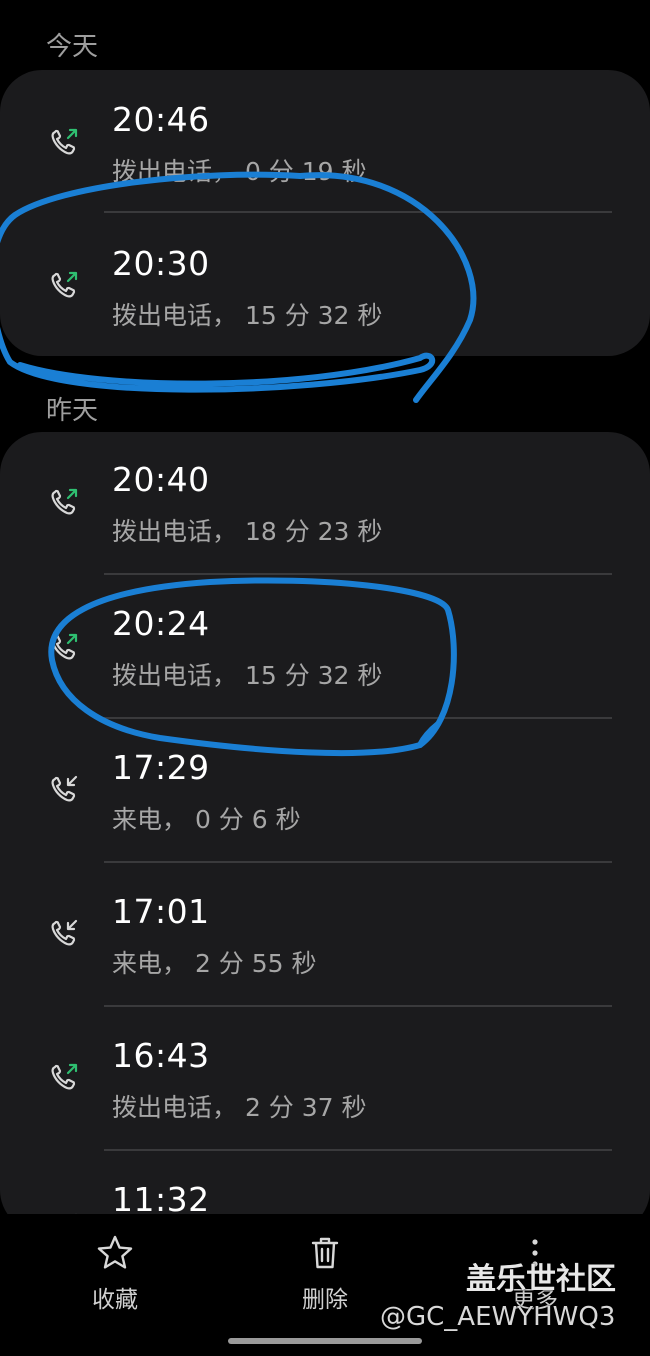 Image resolution: width=650 pixels, height=1356 pixels. I want to click on call-log-row: 20:46 拨出电话， 0 分 19 秒, so click(325, 142).